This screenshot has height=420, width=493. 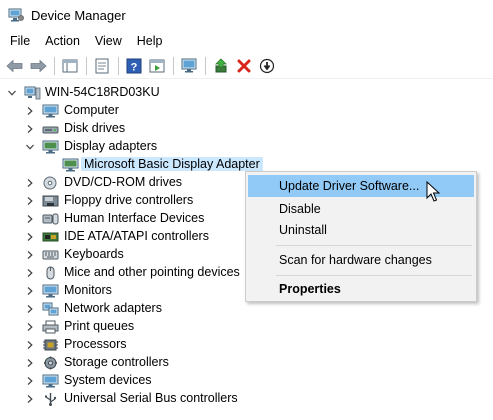 What do you see at coordinates (172, 164) in the screenshot?
I see `tree-item-label: Microsoft Basic Display Adapter` at bounding box center [172, 164].